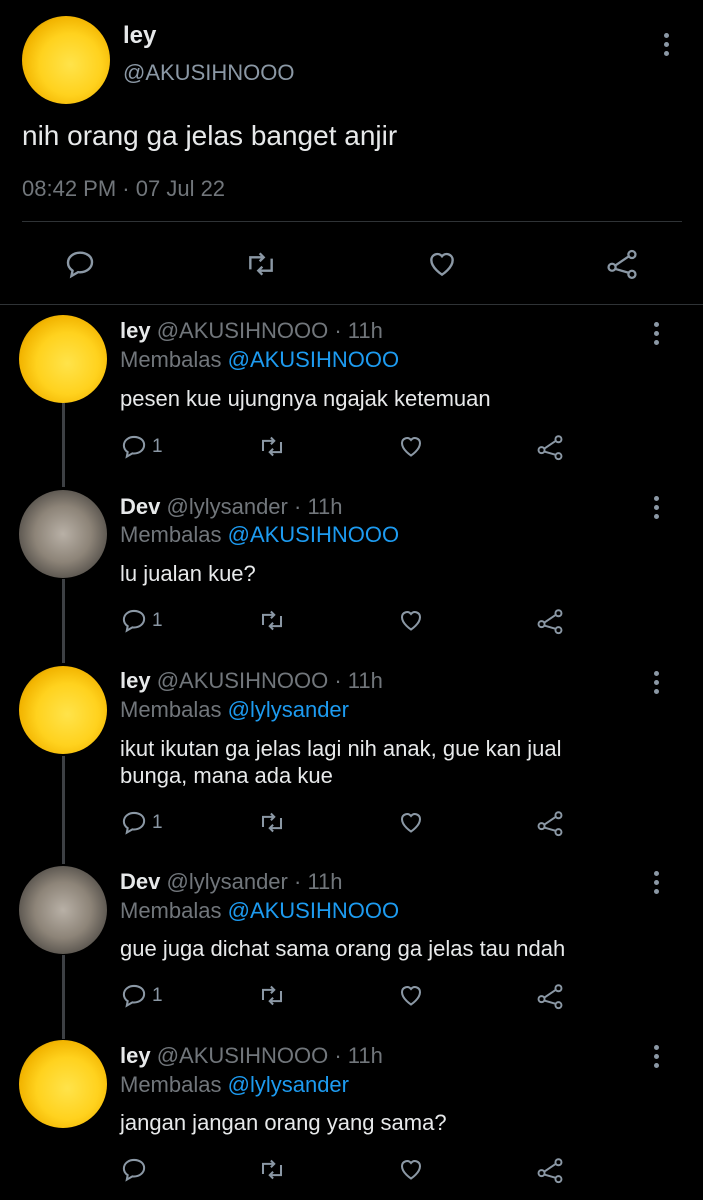 This screenshot has height=1200, width=703. What do you see at coordinates (305, 398) in the screenshot?
I see `reply-text: pesen kue ujungnya ngajak ketemuan` at bounding box center [305, 398].